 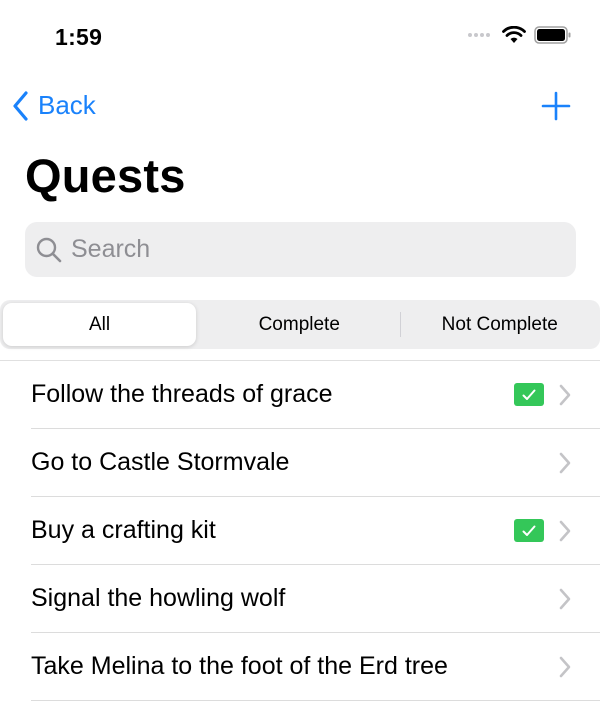 What do you see at coordinates (552, 35) in the screenshot?
I see `battery-icon` at bounding box center [552, 35].